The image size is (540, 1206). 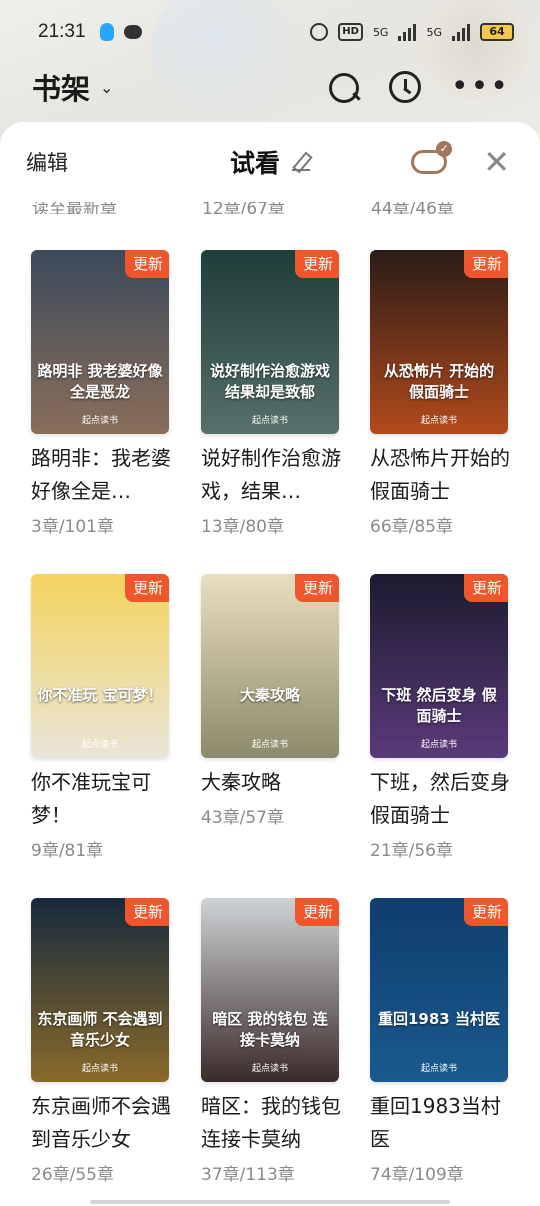 I want to click on net2-label: 5G, so click(x=434, y=32).